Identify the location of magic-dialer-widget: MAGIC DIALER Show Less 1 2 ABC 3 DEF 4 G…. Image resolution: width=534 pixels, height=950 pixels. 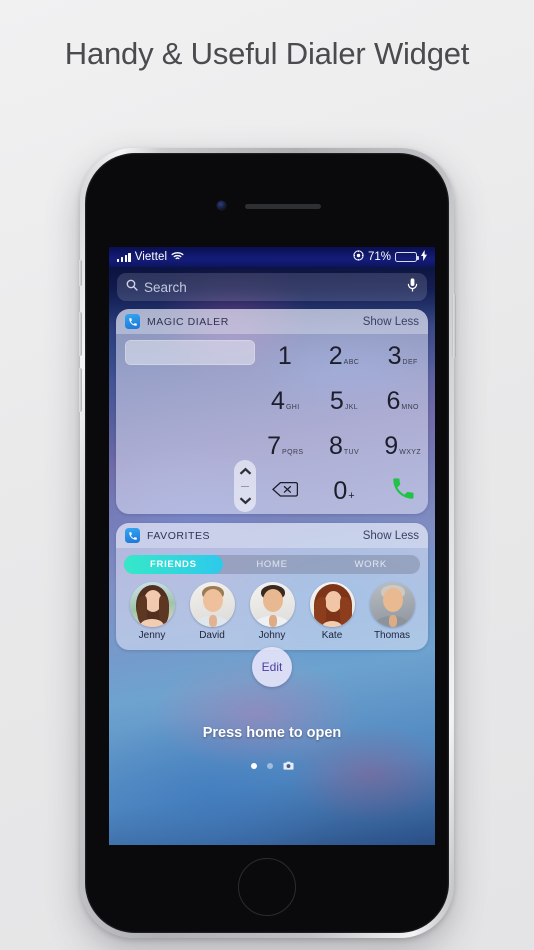
(272, 411).